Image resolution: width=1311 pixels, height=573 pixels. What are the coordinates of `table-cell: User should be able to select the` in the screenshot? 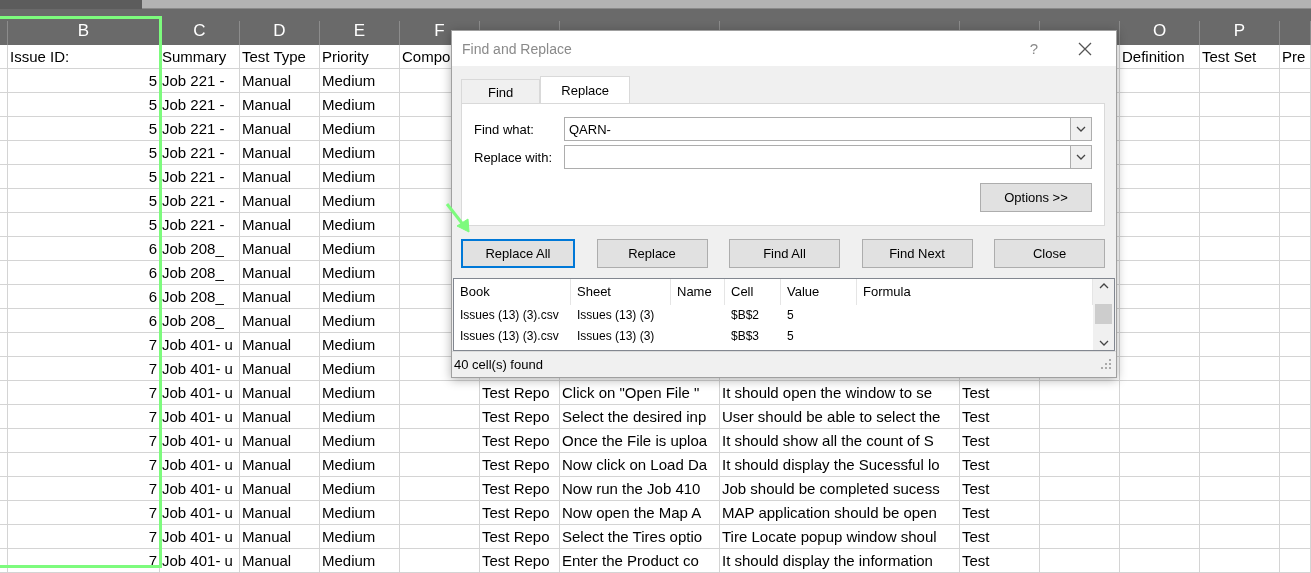 It's located at (840, 417).